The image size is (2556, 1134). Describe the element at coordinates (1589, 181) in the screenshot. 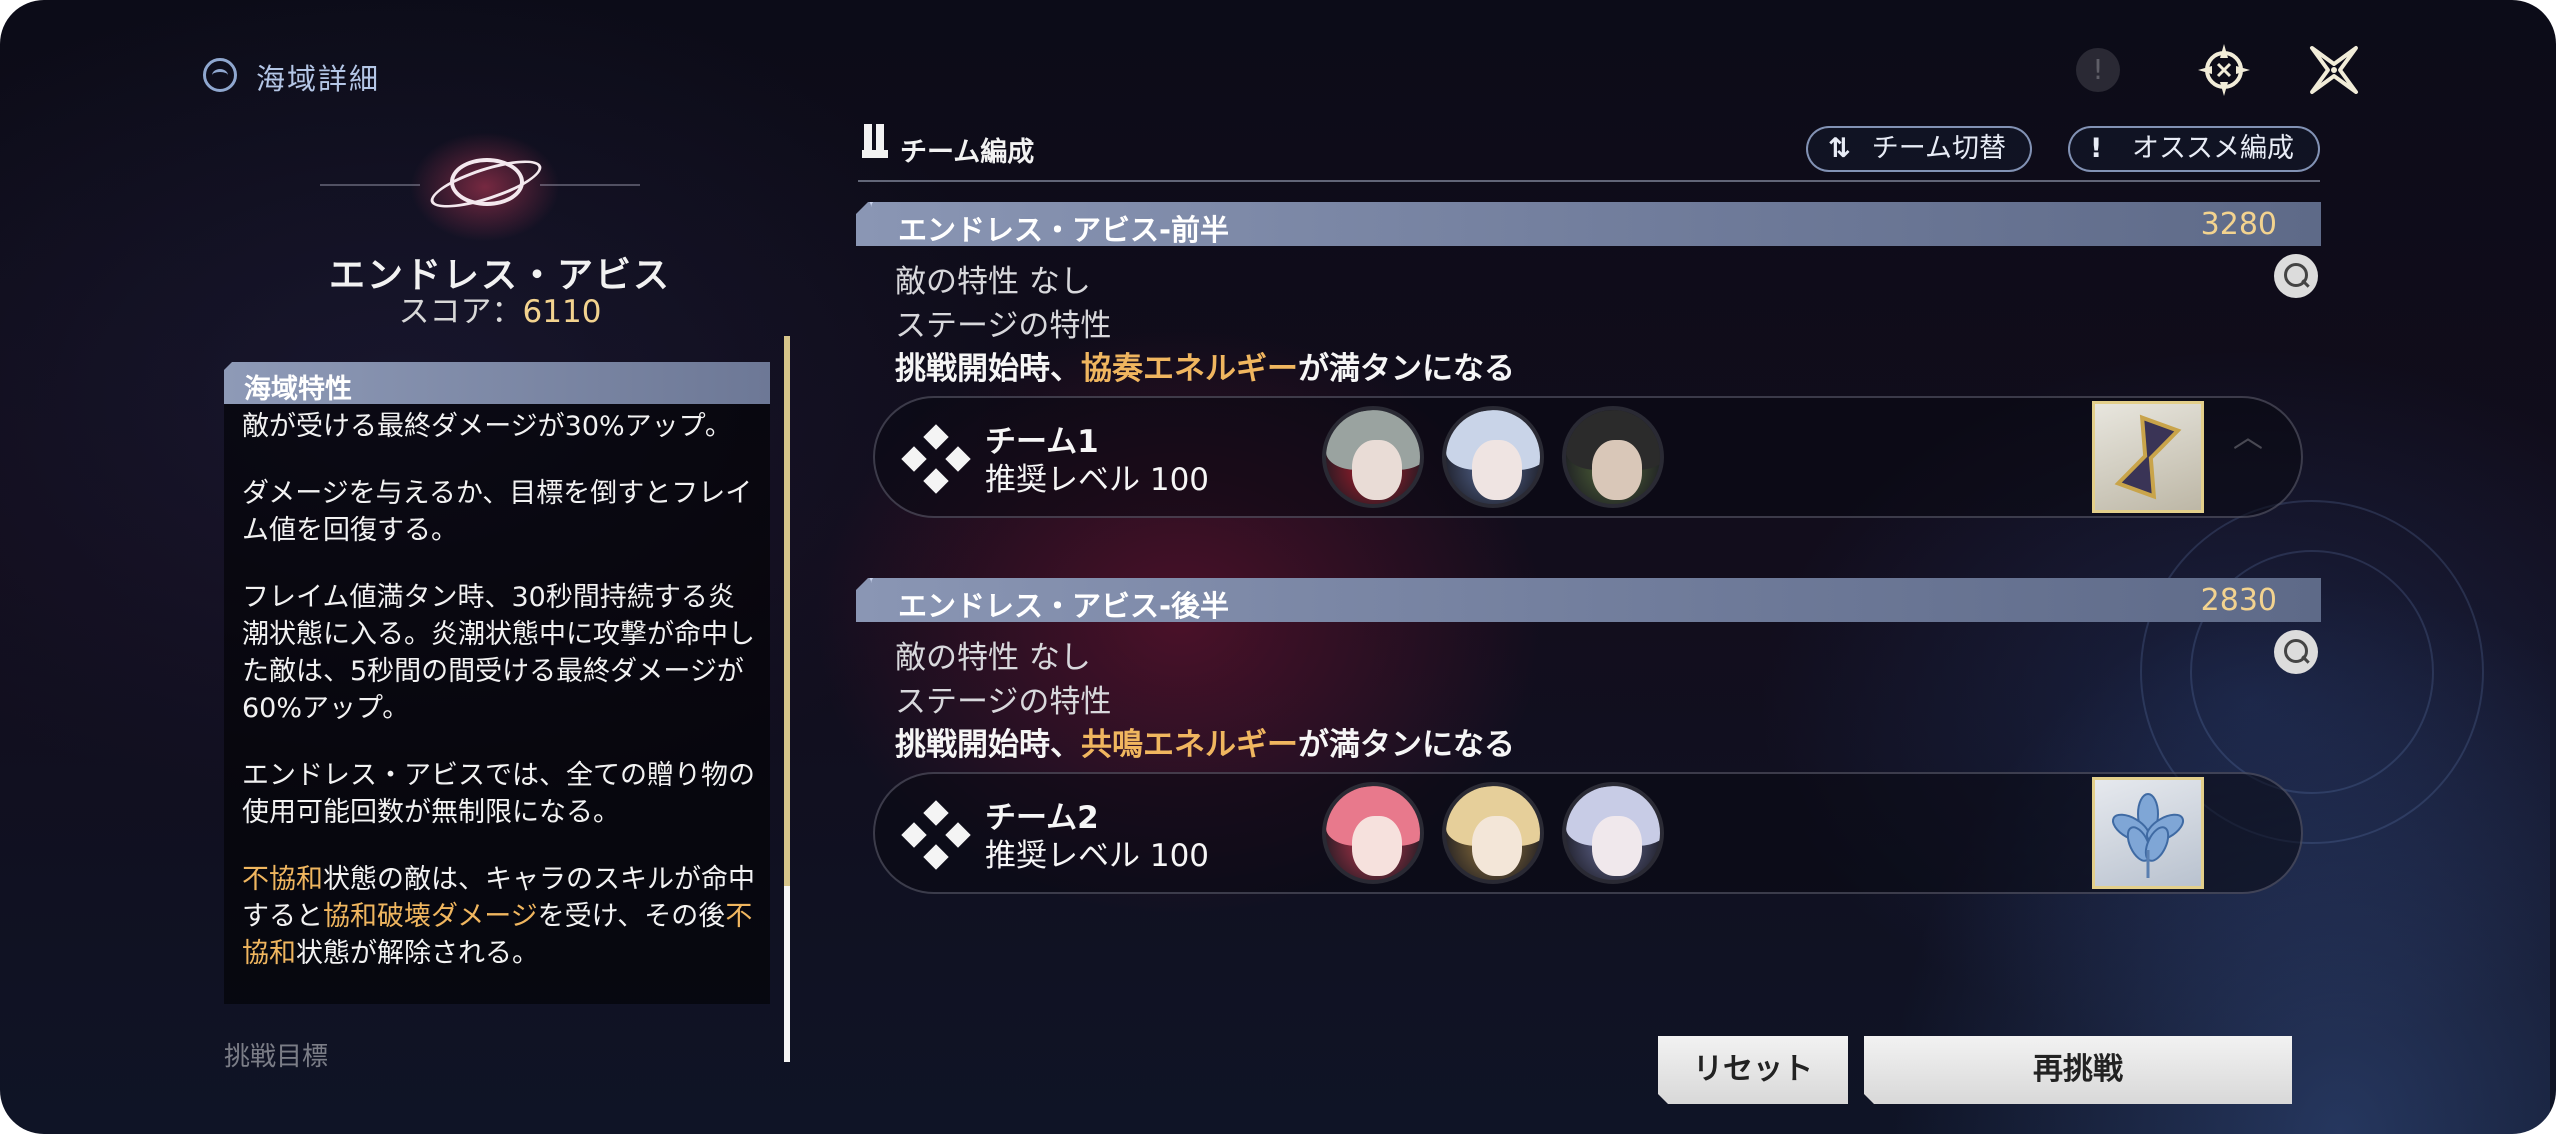

I see `divider` at that location.